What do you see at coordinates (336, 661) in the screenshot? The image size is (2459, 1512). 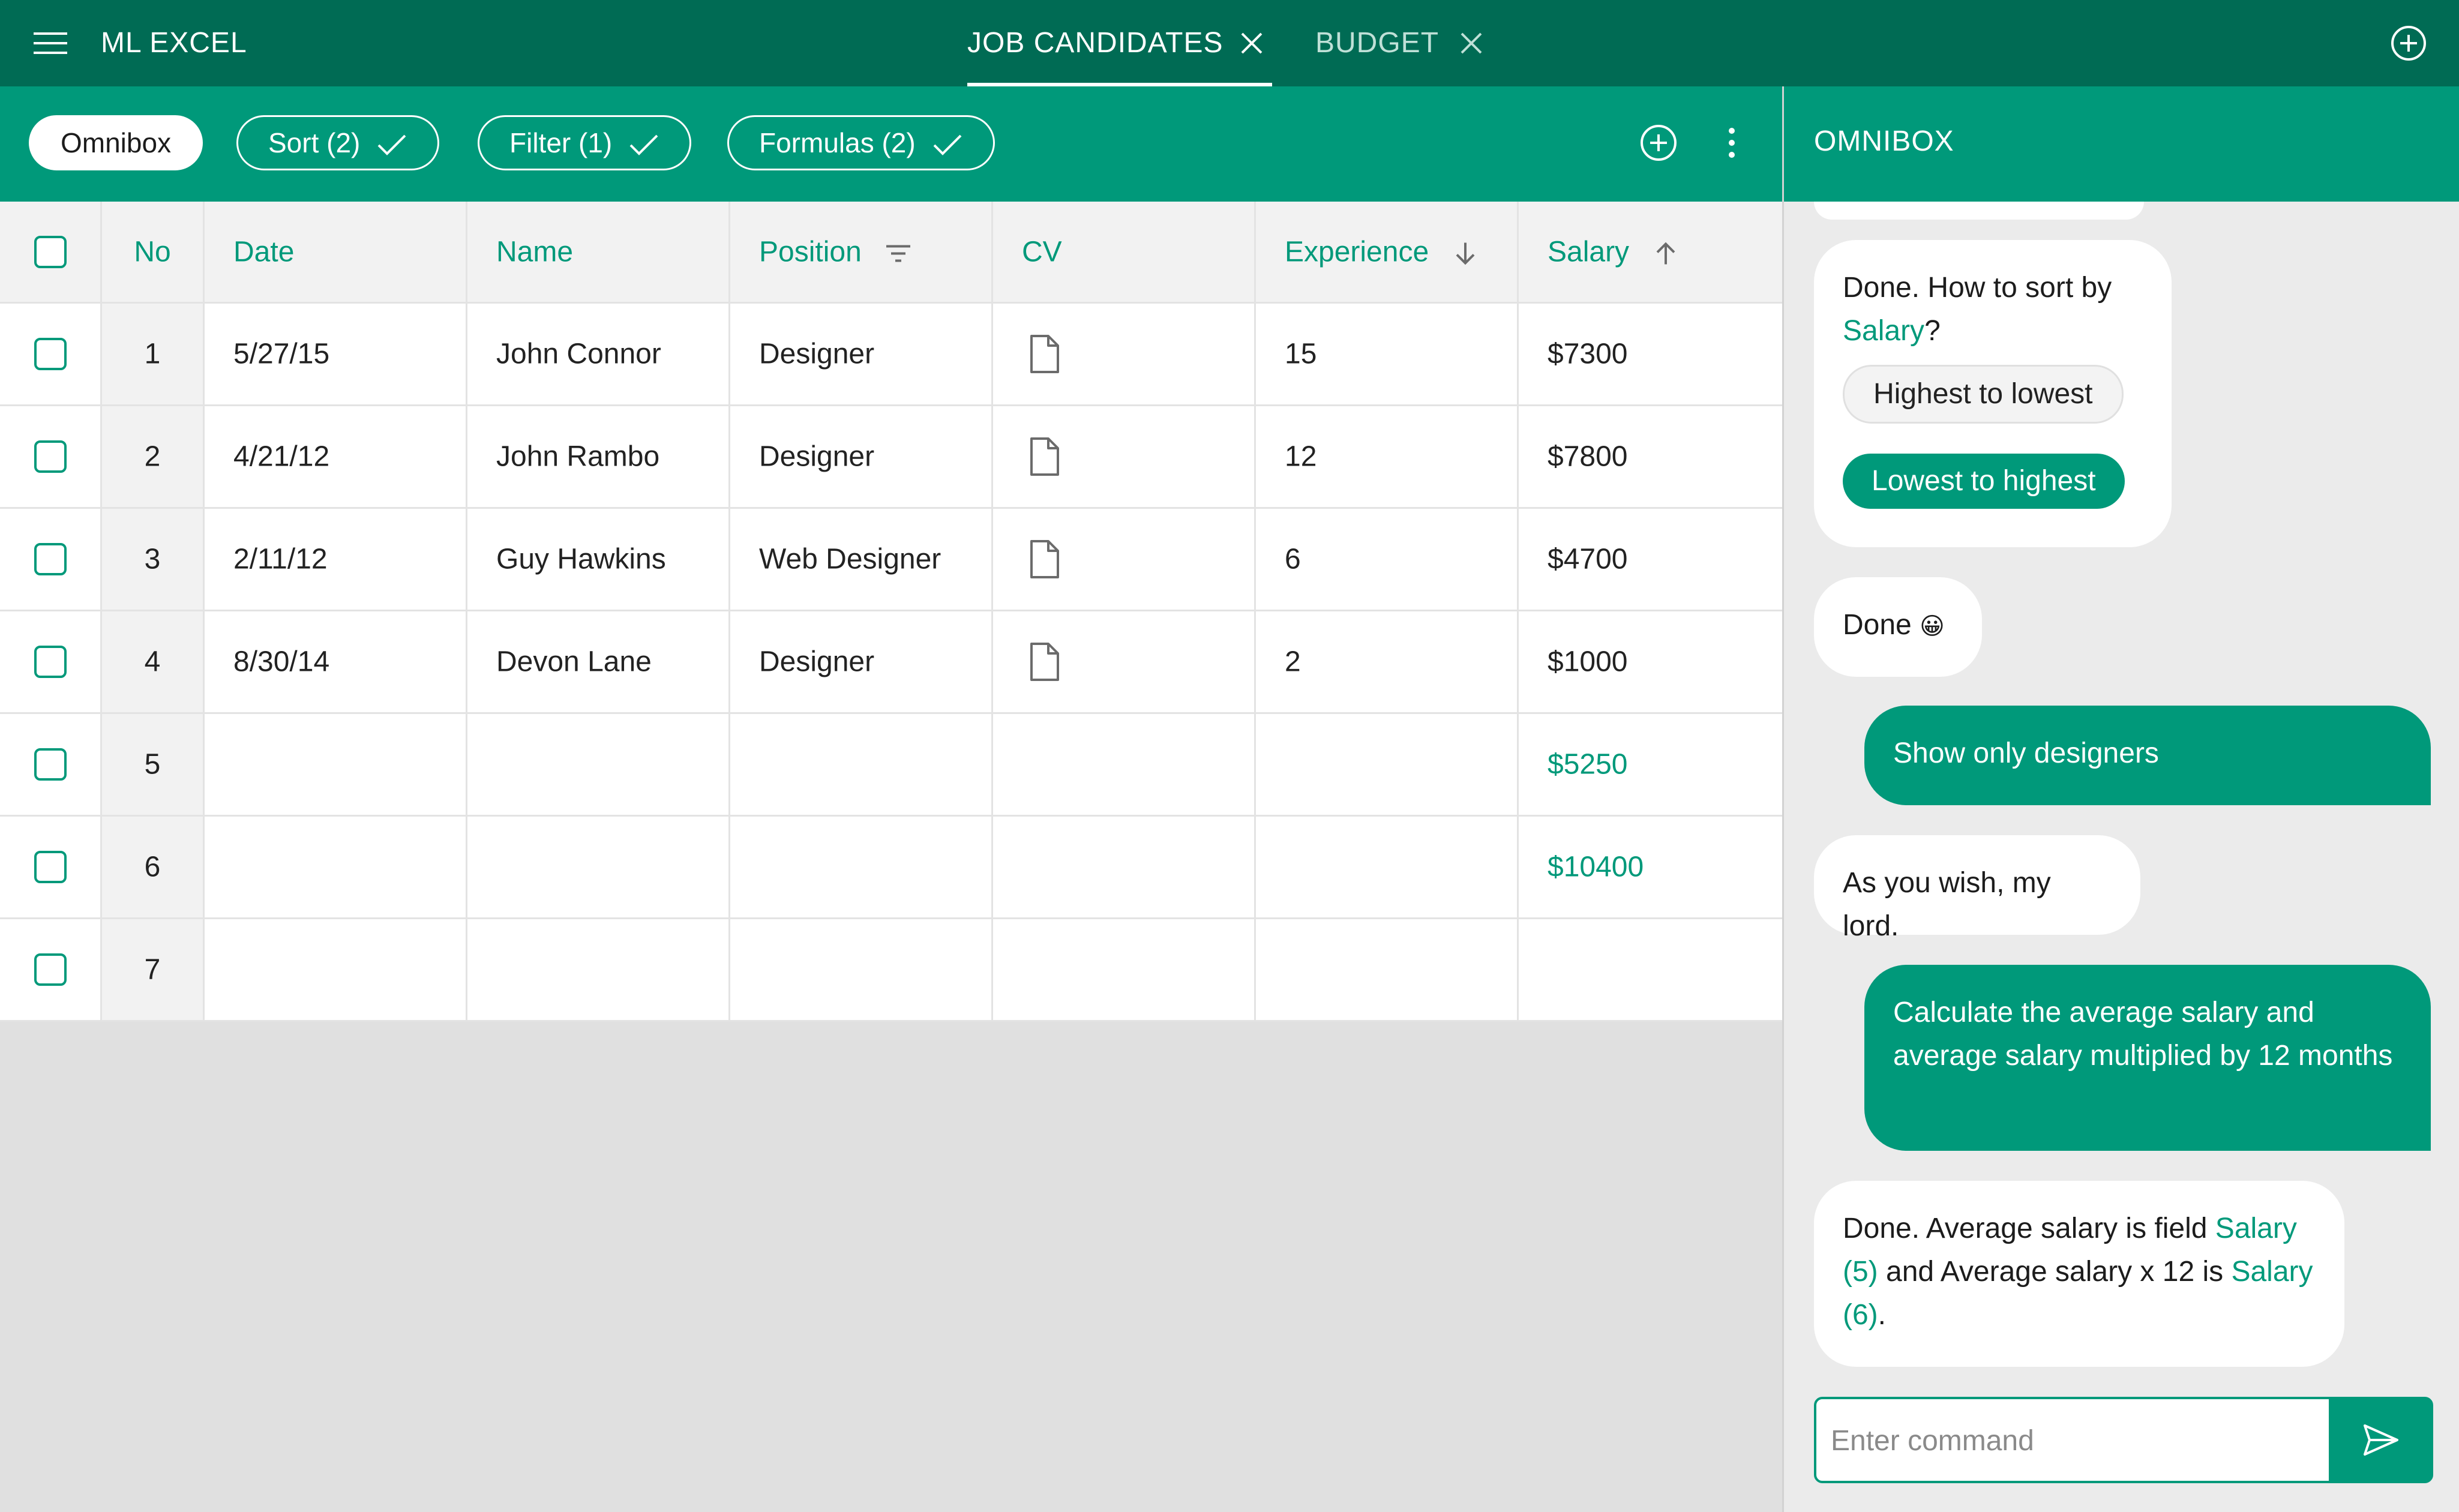 I see `date-cell: 8/30/14` at bounding box center [336, 661].